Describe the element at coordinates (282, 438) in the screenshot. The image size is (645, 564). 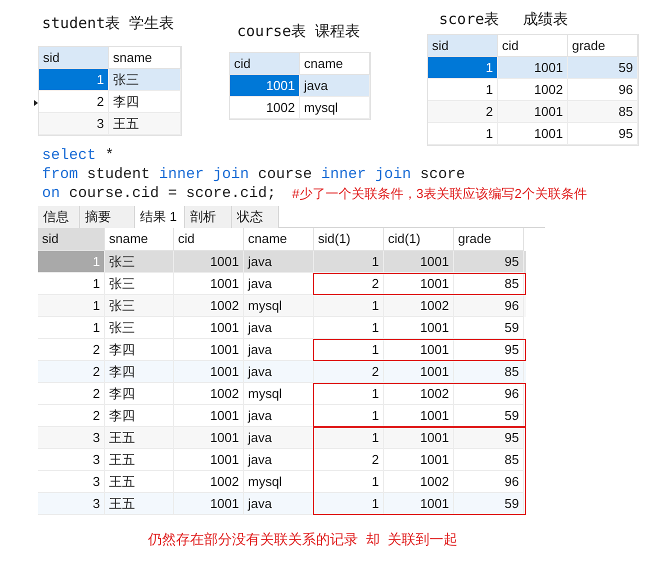
I see `table-row: 3 王五 1001 java 1 1001 95` at that location.